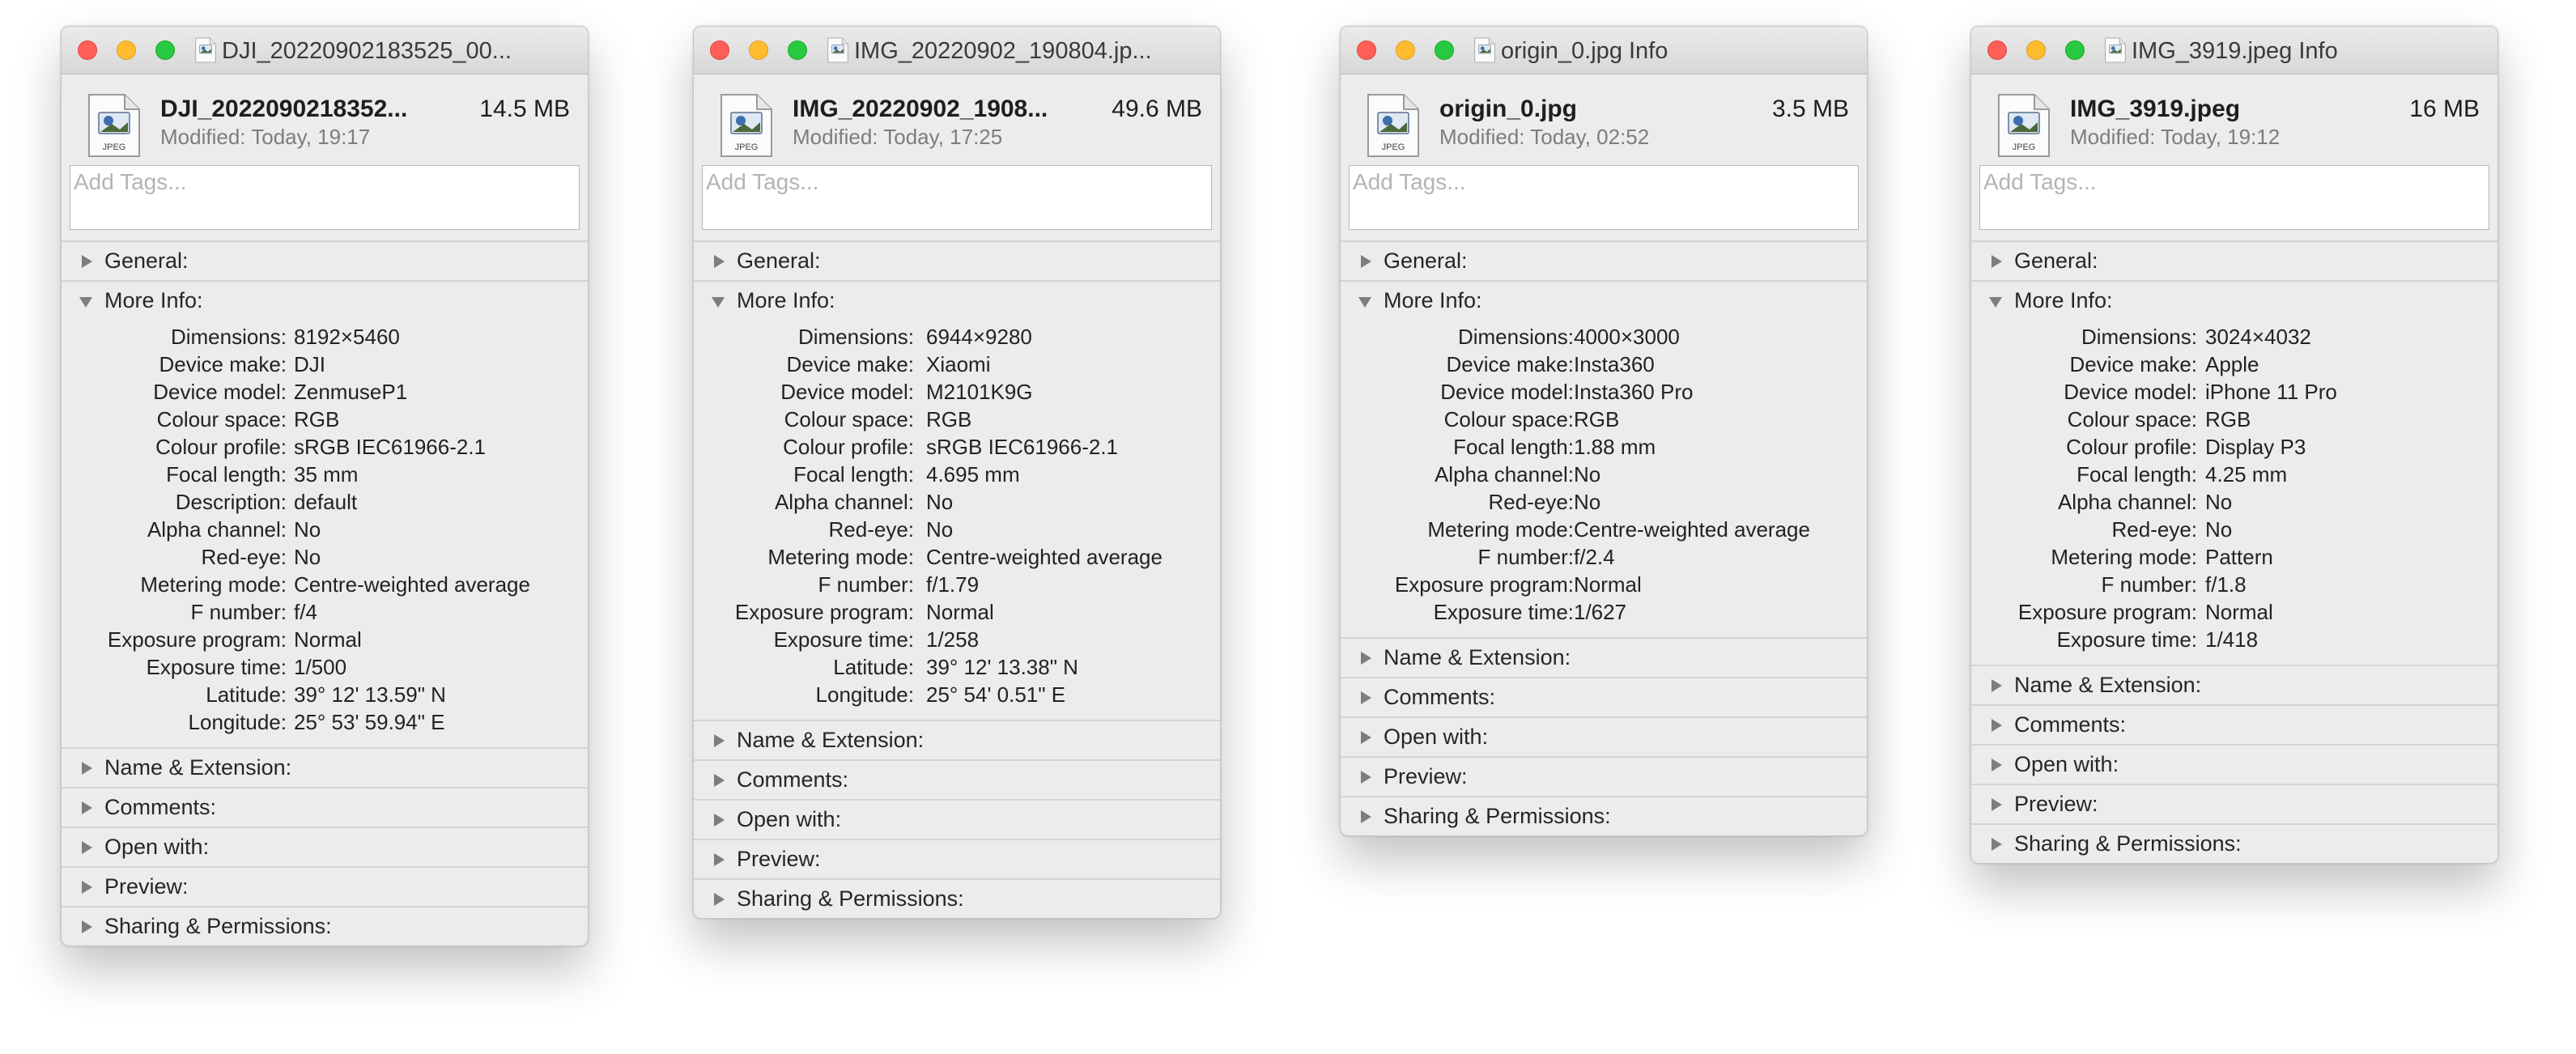  What do you see at coordinates (2234, 50) in the screenshot?
I see `title-bar: IMG_3919.jpeg Info` at bounding box center [2234, 50].